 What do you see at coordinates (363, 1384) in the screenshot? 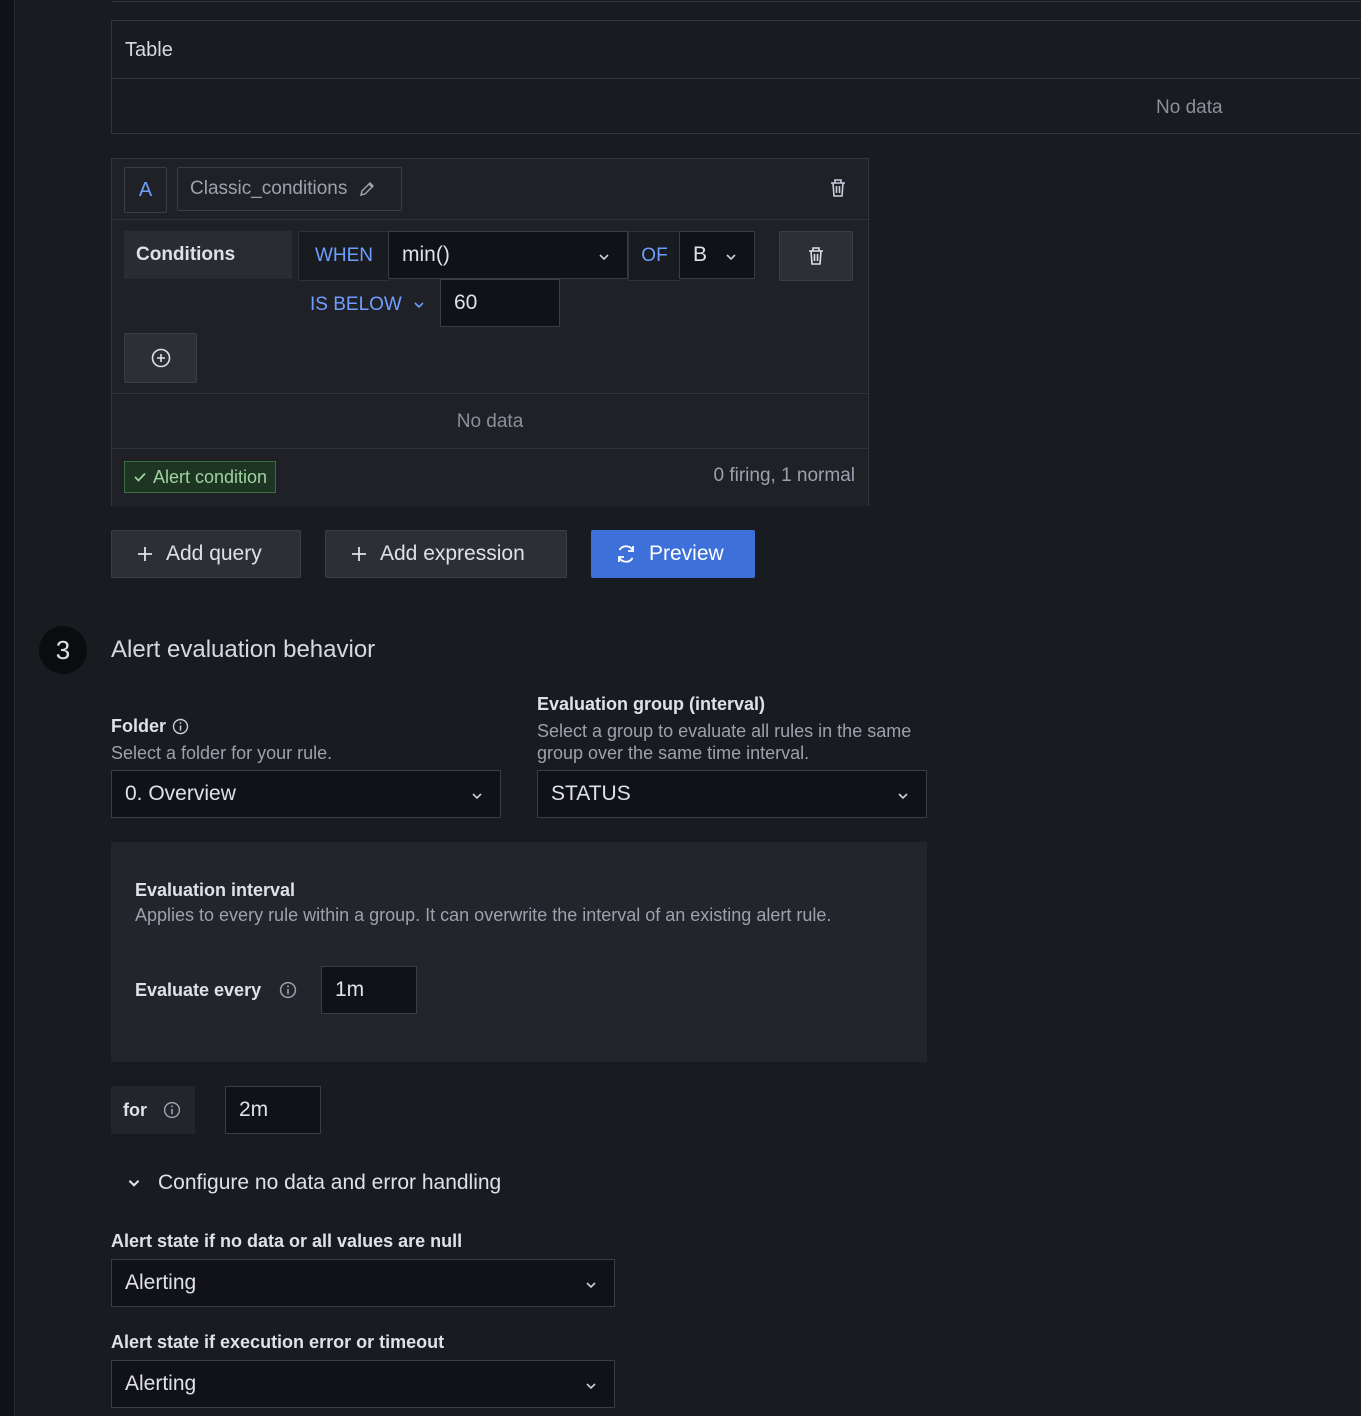
I see `error-state-select: Alerting` at bounding box center [363, 1384].